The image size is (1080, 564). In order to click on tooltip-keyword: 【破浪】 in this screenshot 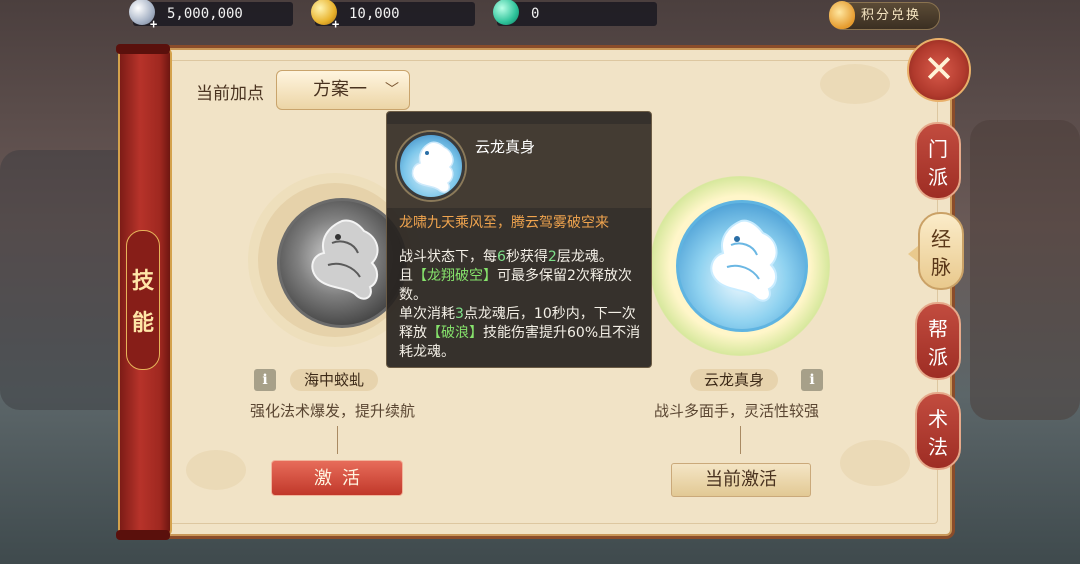, I will do `click(455, 333)`.